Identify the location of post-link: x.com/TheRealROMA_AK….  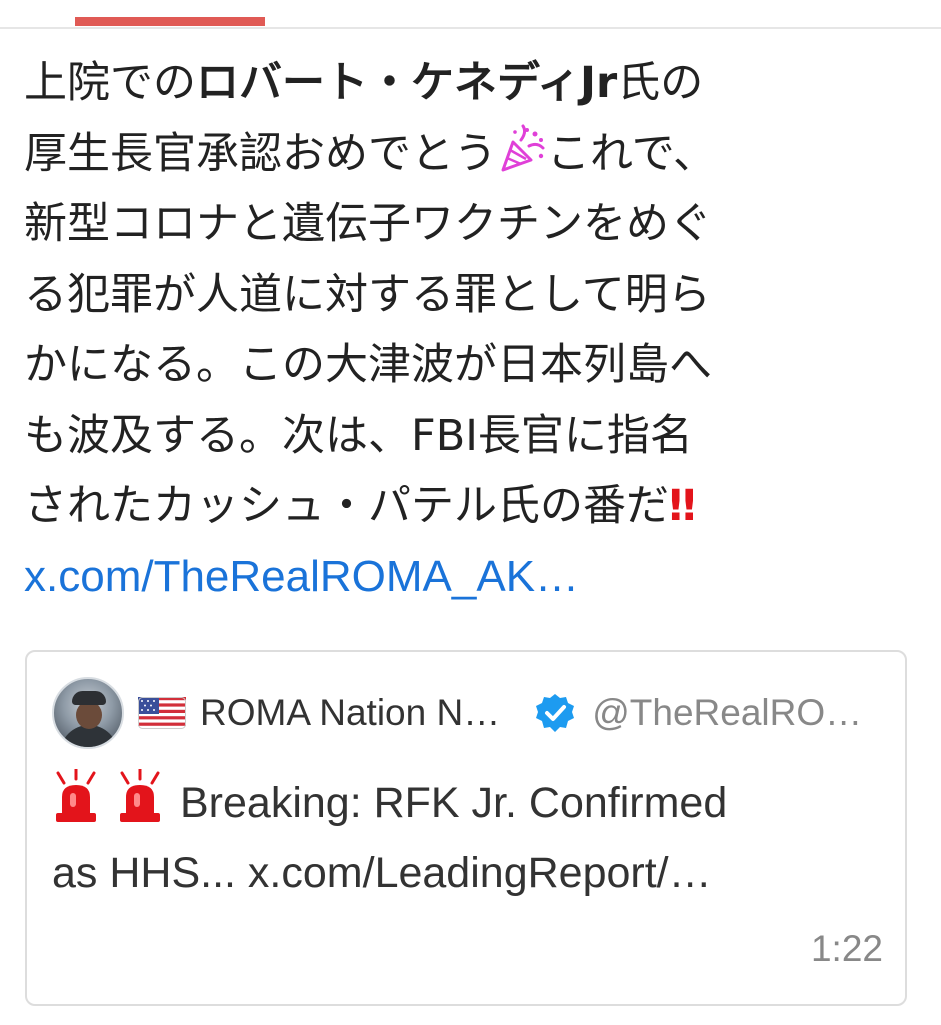
(464, 577).